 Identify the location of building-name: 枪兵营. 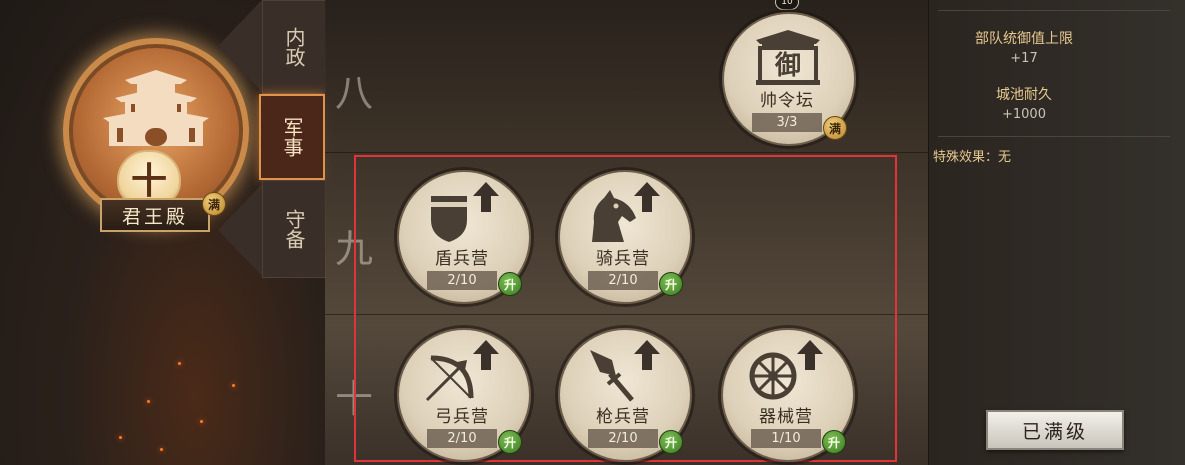
(623, 417).